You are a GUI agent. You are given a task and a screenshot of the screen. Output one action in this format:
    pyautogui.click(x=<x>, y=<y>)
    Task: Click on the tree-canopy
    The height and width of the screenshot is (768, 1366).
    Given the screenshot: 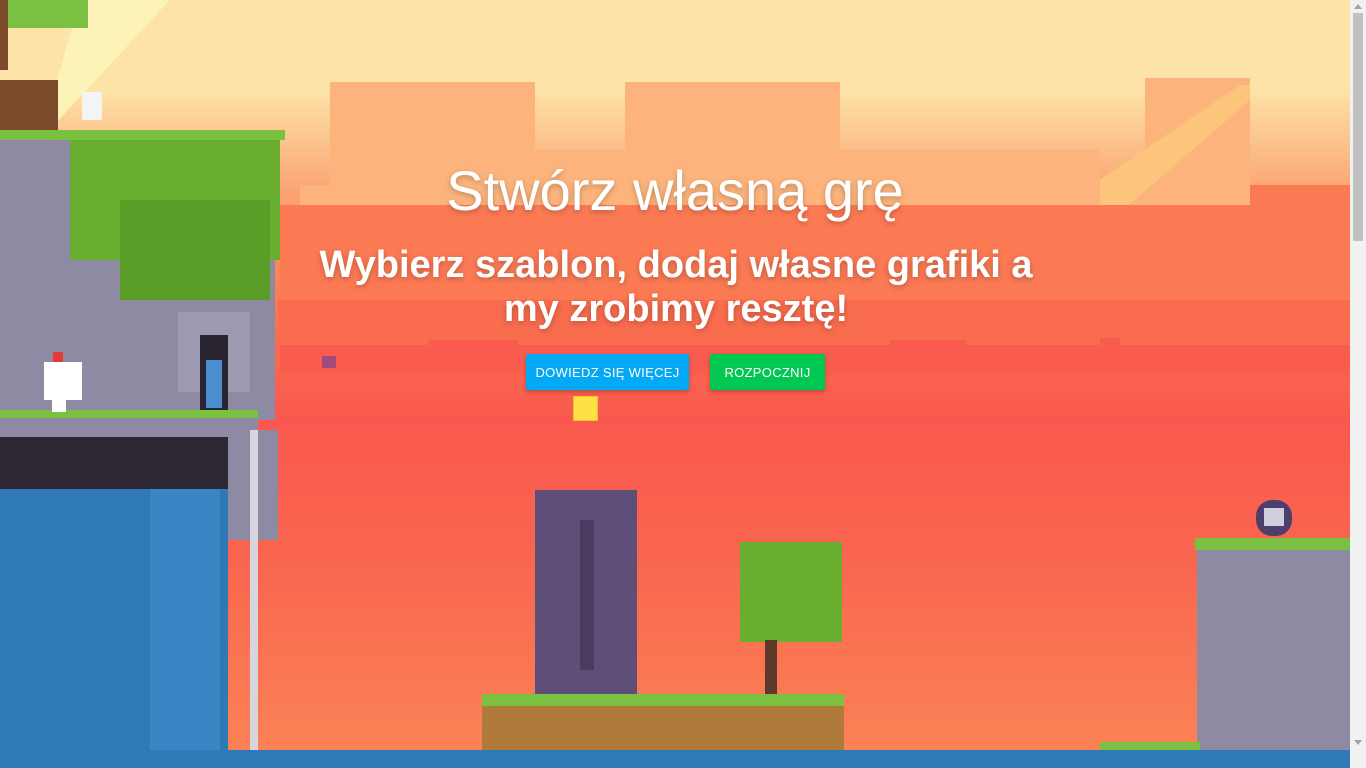 What is the action you would take?
    pyautogui.click(x=44, y=14)
    